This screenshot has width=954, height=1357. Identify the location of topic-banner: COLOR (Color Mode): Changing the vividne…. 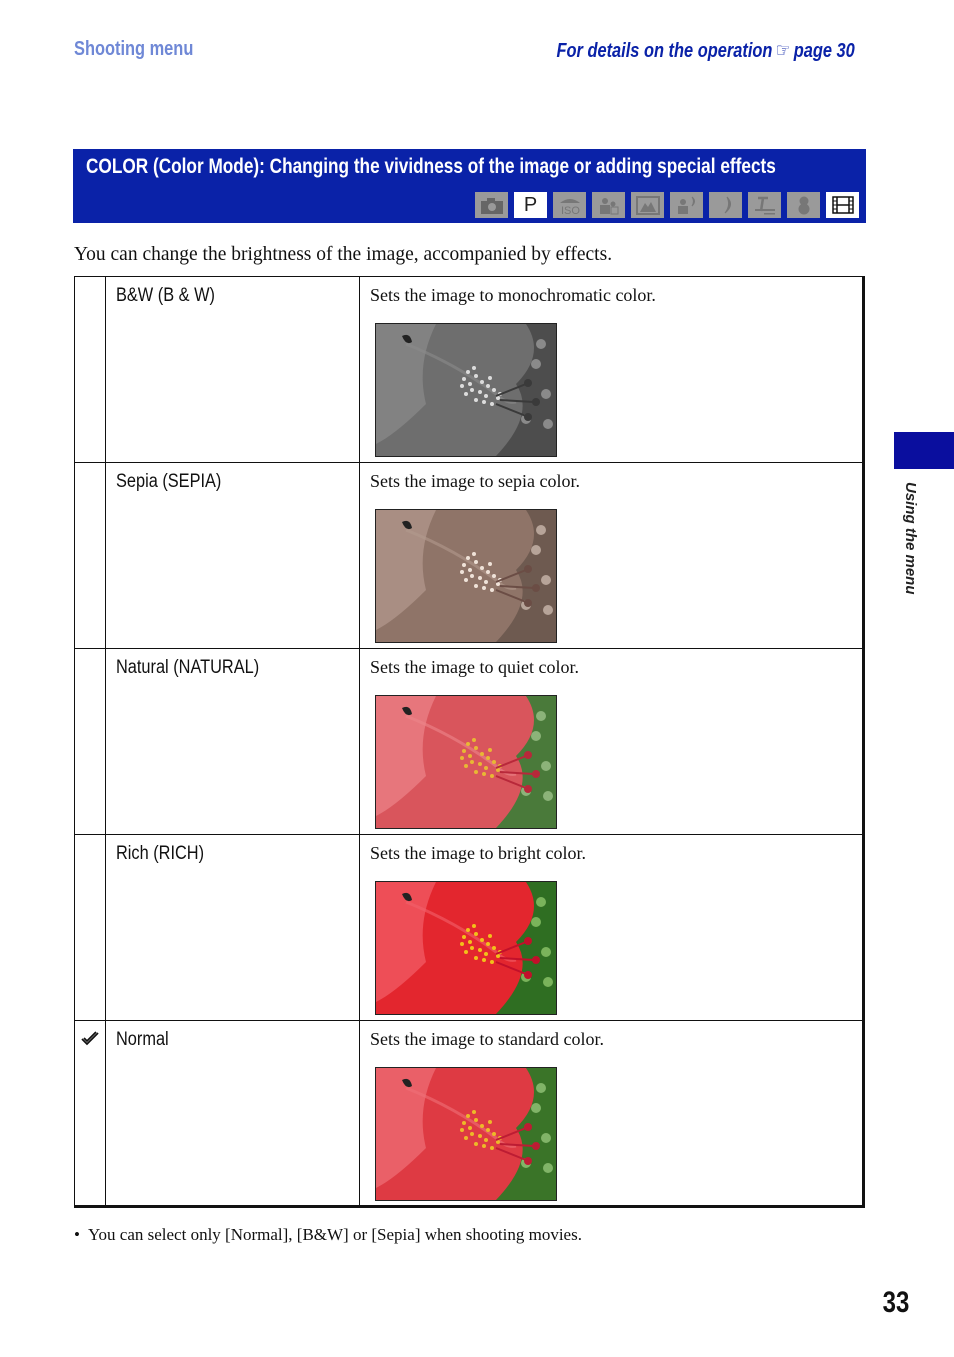
(469, 186).